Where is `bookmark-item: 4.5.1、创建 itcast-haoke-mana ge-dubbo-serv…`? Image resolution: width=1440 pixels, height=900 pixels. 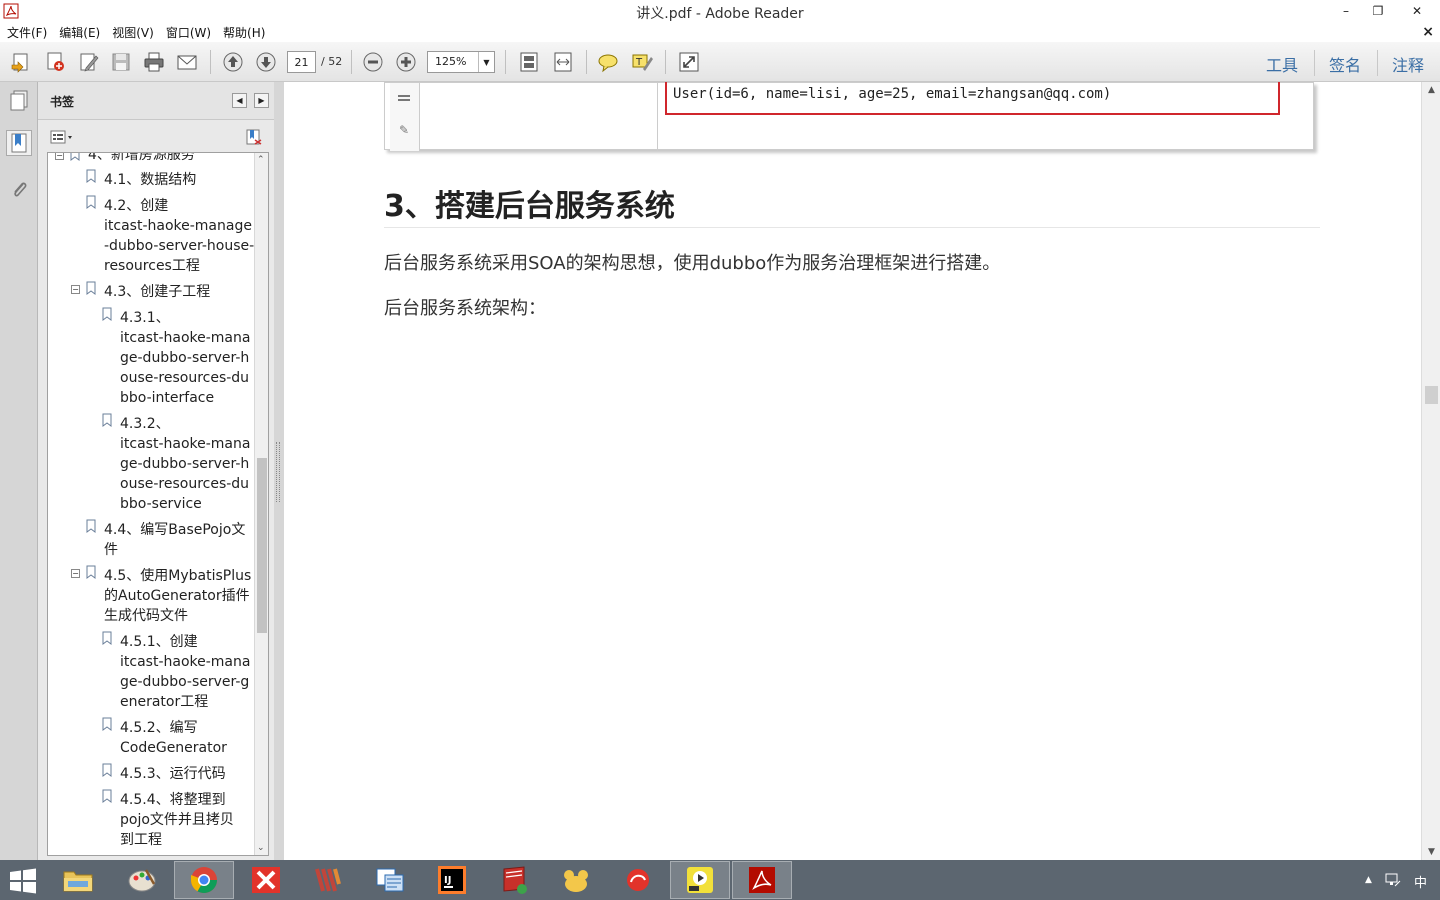
bookmark-item: 4.5.1、创建 itcast-haoke-mana ge-dubbo-serv… is located at coordinates (185, 672).